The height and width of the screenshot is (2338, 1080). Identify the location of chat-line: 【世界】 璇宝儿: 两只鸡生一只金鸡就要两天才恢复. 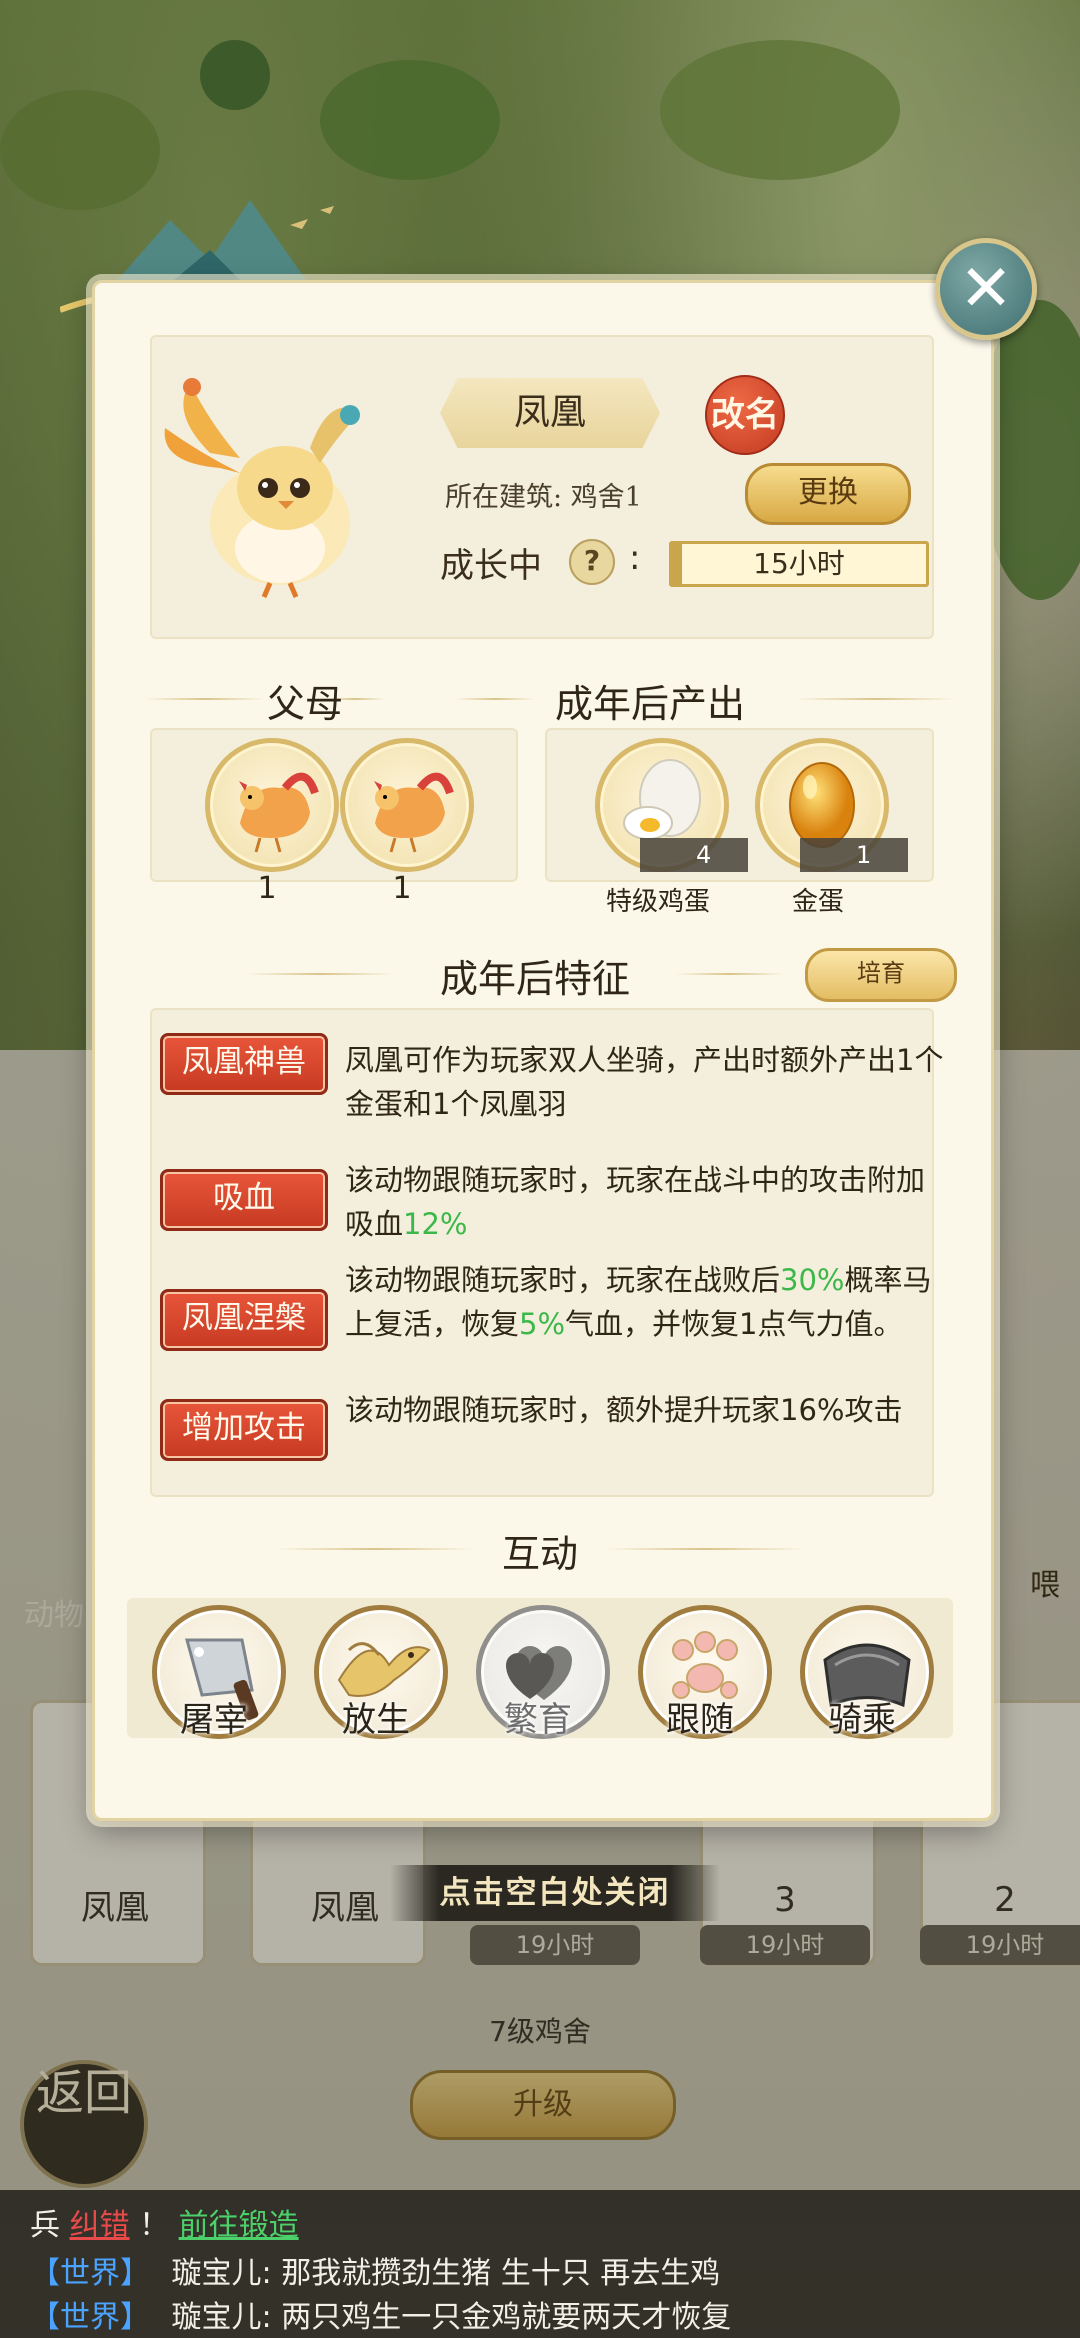
(380, 2314).